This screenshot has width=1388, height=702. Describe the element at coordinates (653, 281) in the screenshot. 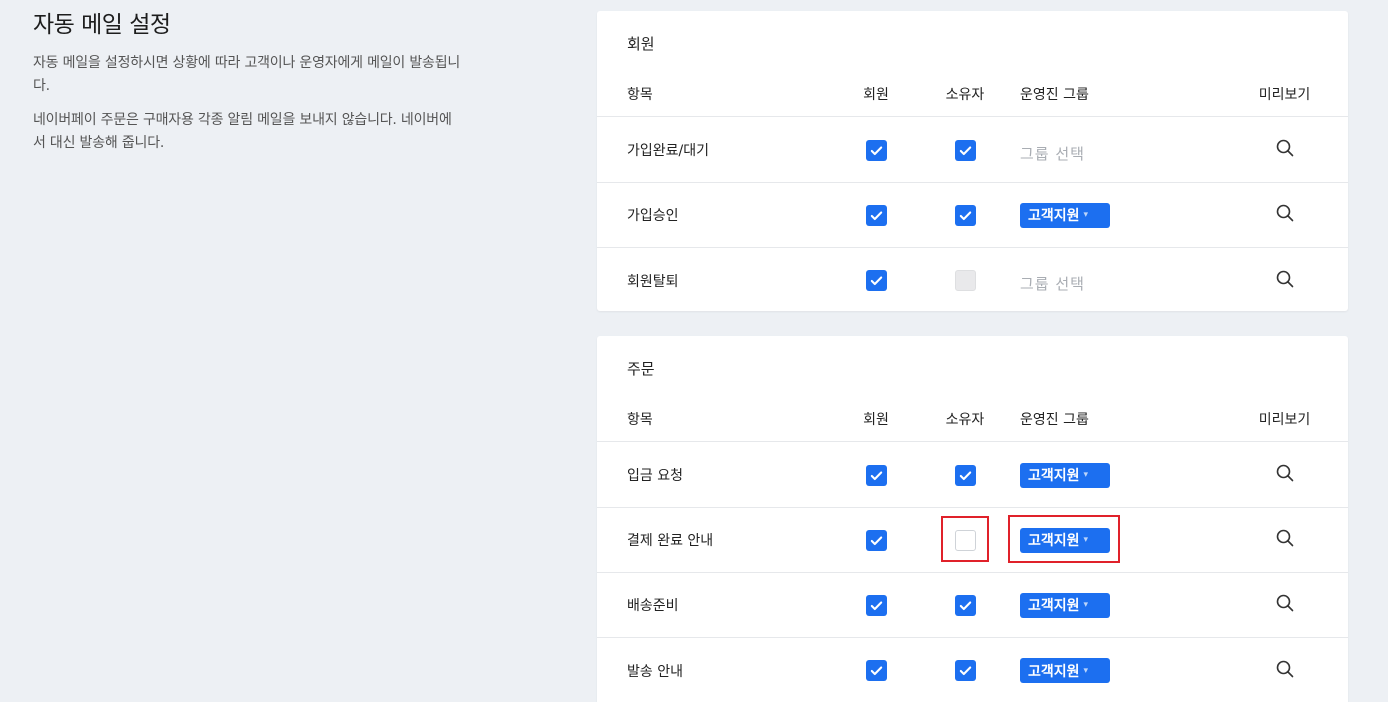

I see `row-item-name: 회원탈퇴` at that location.